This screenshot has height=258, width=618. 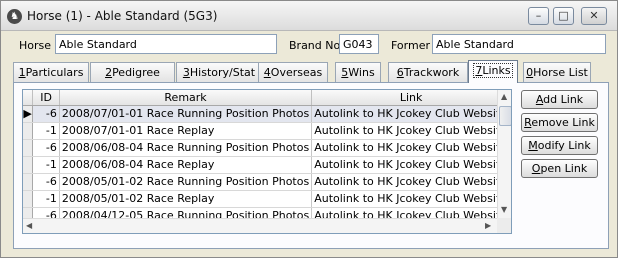 I want to click on tab-links-label: 7Links, so click(x=493, y=70).